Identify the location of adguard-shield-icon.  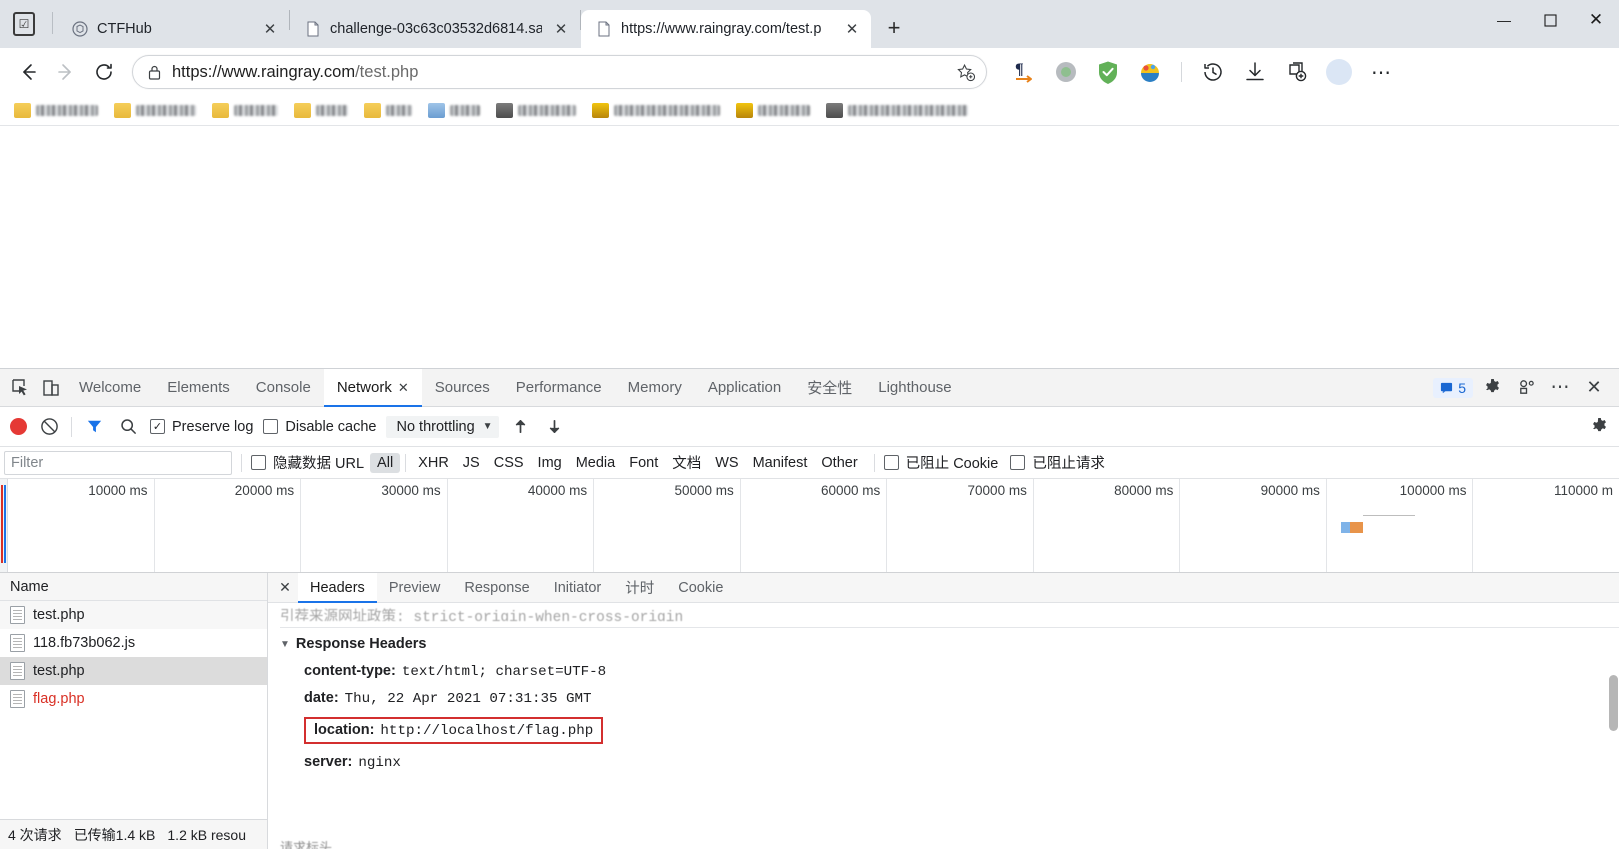
(1108, 72).